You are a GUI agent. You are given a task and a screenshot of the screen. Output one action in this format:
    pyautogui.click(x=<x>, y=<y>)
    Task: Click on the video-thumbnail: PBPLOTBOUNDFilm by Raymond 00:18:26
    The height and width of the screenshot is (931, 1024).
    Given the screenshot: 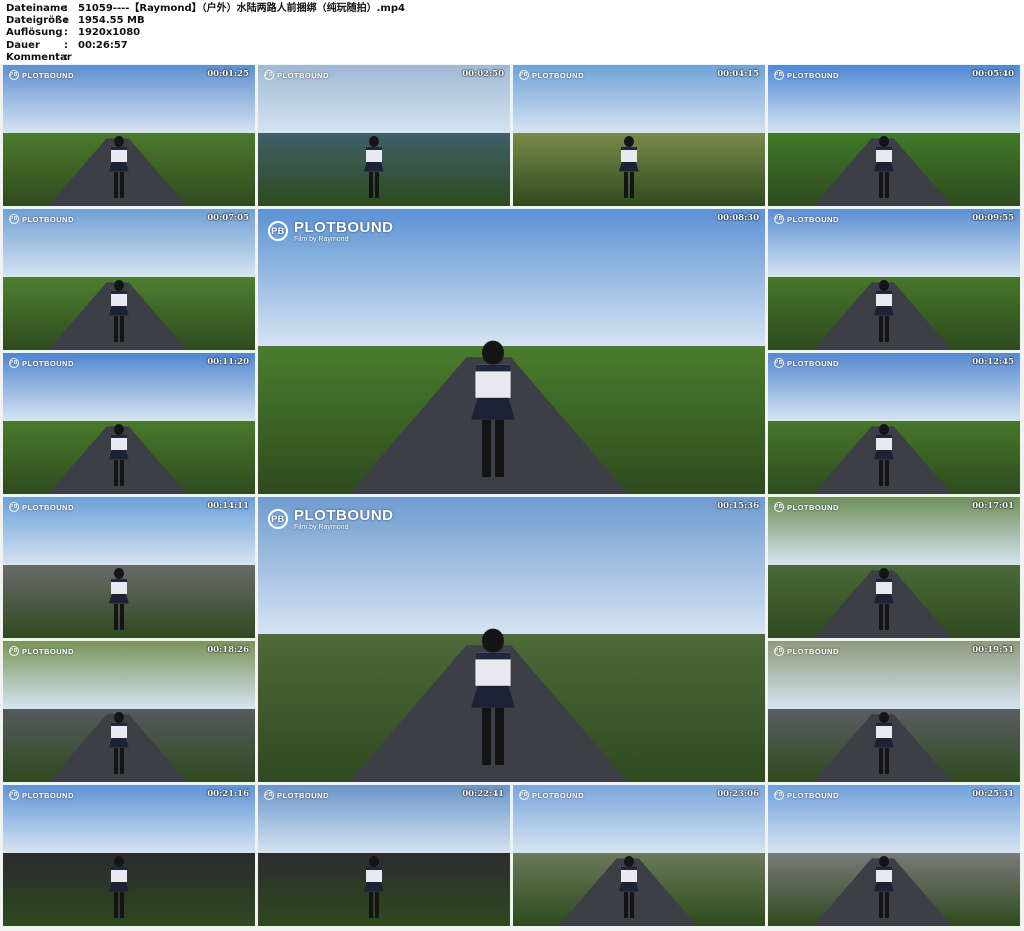 What is the action you would take?
    pyautogui.click(x=129, y=711)
    